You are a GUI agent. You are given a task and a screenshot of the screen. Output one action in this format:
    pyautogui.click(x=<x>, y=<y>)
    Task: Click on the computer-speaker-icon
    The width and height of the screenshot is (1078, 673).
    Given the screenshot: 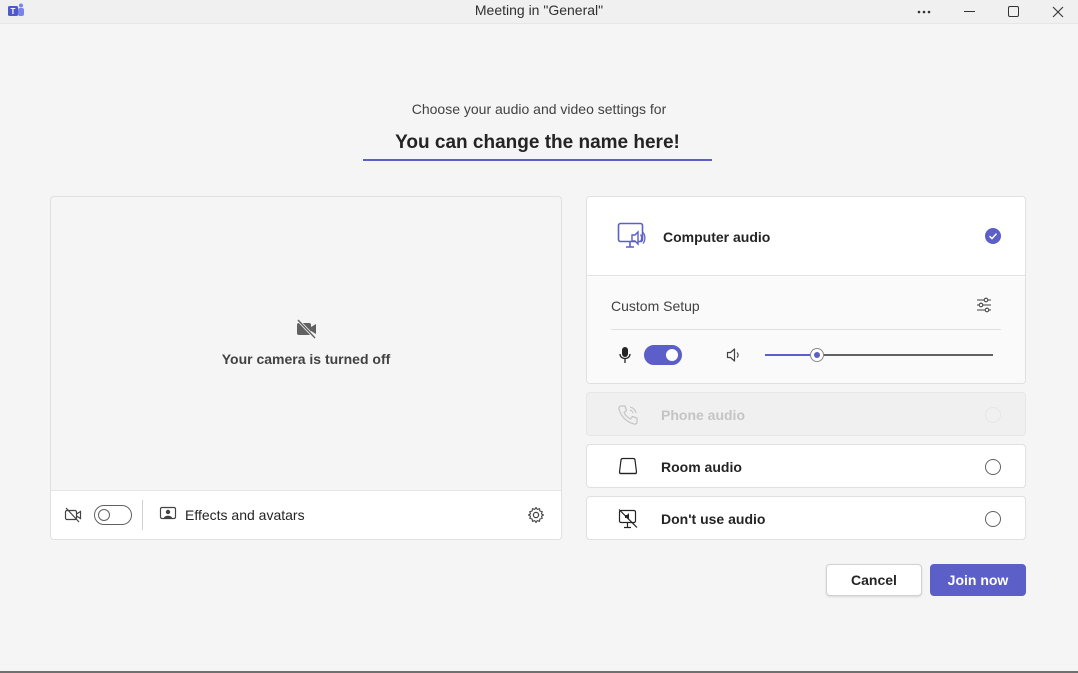 What is the action you would take?
    pyautogui.click(x=632, y=238)
    